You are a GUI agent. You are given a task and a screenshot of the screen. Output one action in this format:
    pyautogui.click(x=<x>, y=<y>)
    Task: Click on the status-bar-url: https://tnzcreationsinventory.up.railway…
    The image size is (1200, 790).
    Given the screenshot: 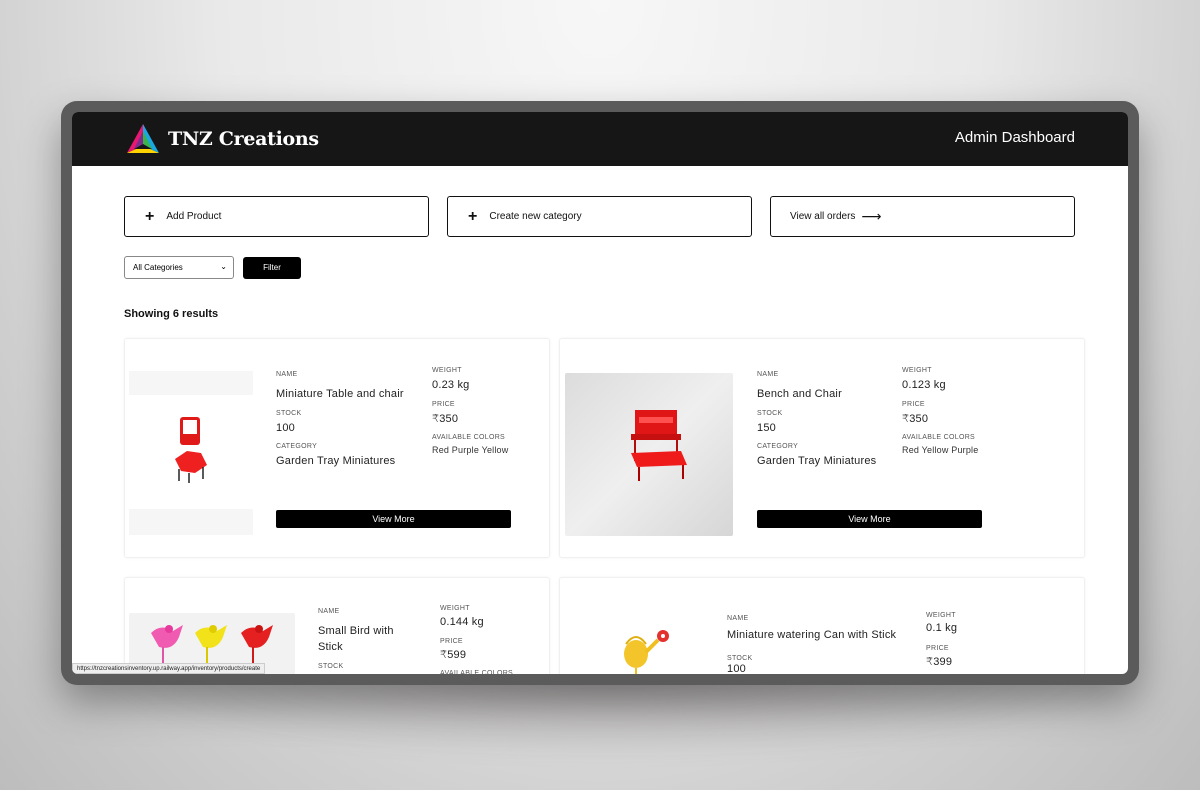 What is the action you would take?
    pyautogui.click(x=169, y=668)
    